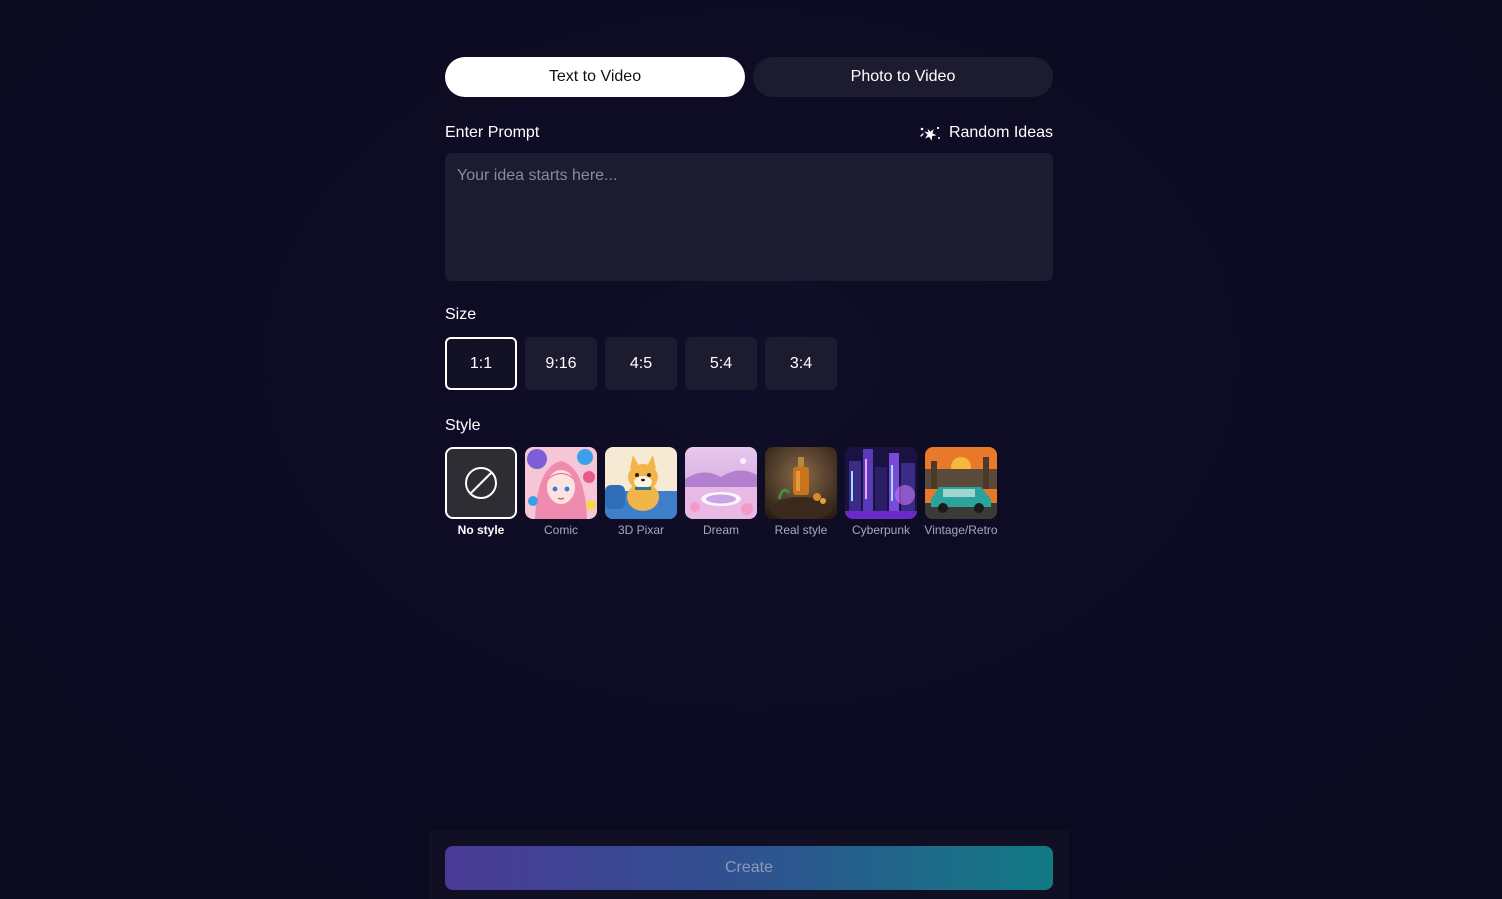 This screenshot has height=899, width=1502. What do you see at coordinates (641, 483) in the screenshot?
I see `3d-pixar-thumbnail` at bounding box center [641, 483].